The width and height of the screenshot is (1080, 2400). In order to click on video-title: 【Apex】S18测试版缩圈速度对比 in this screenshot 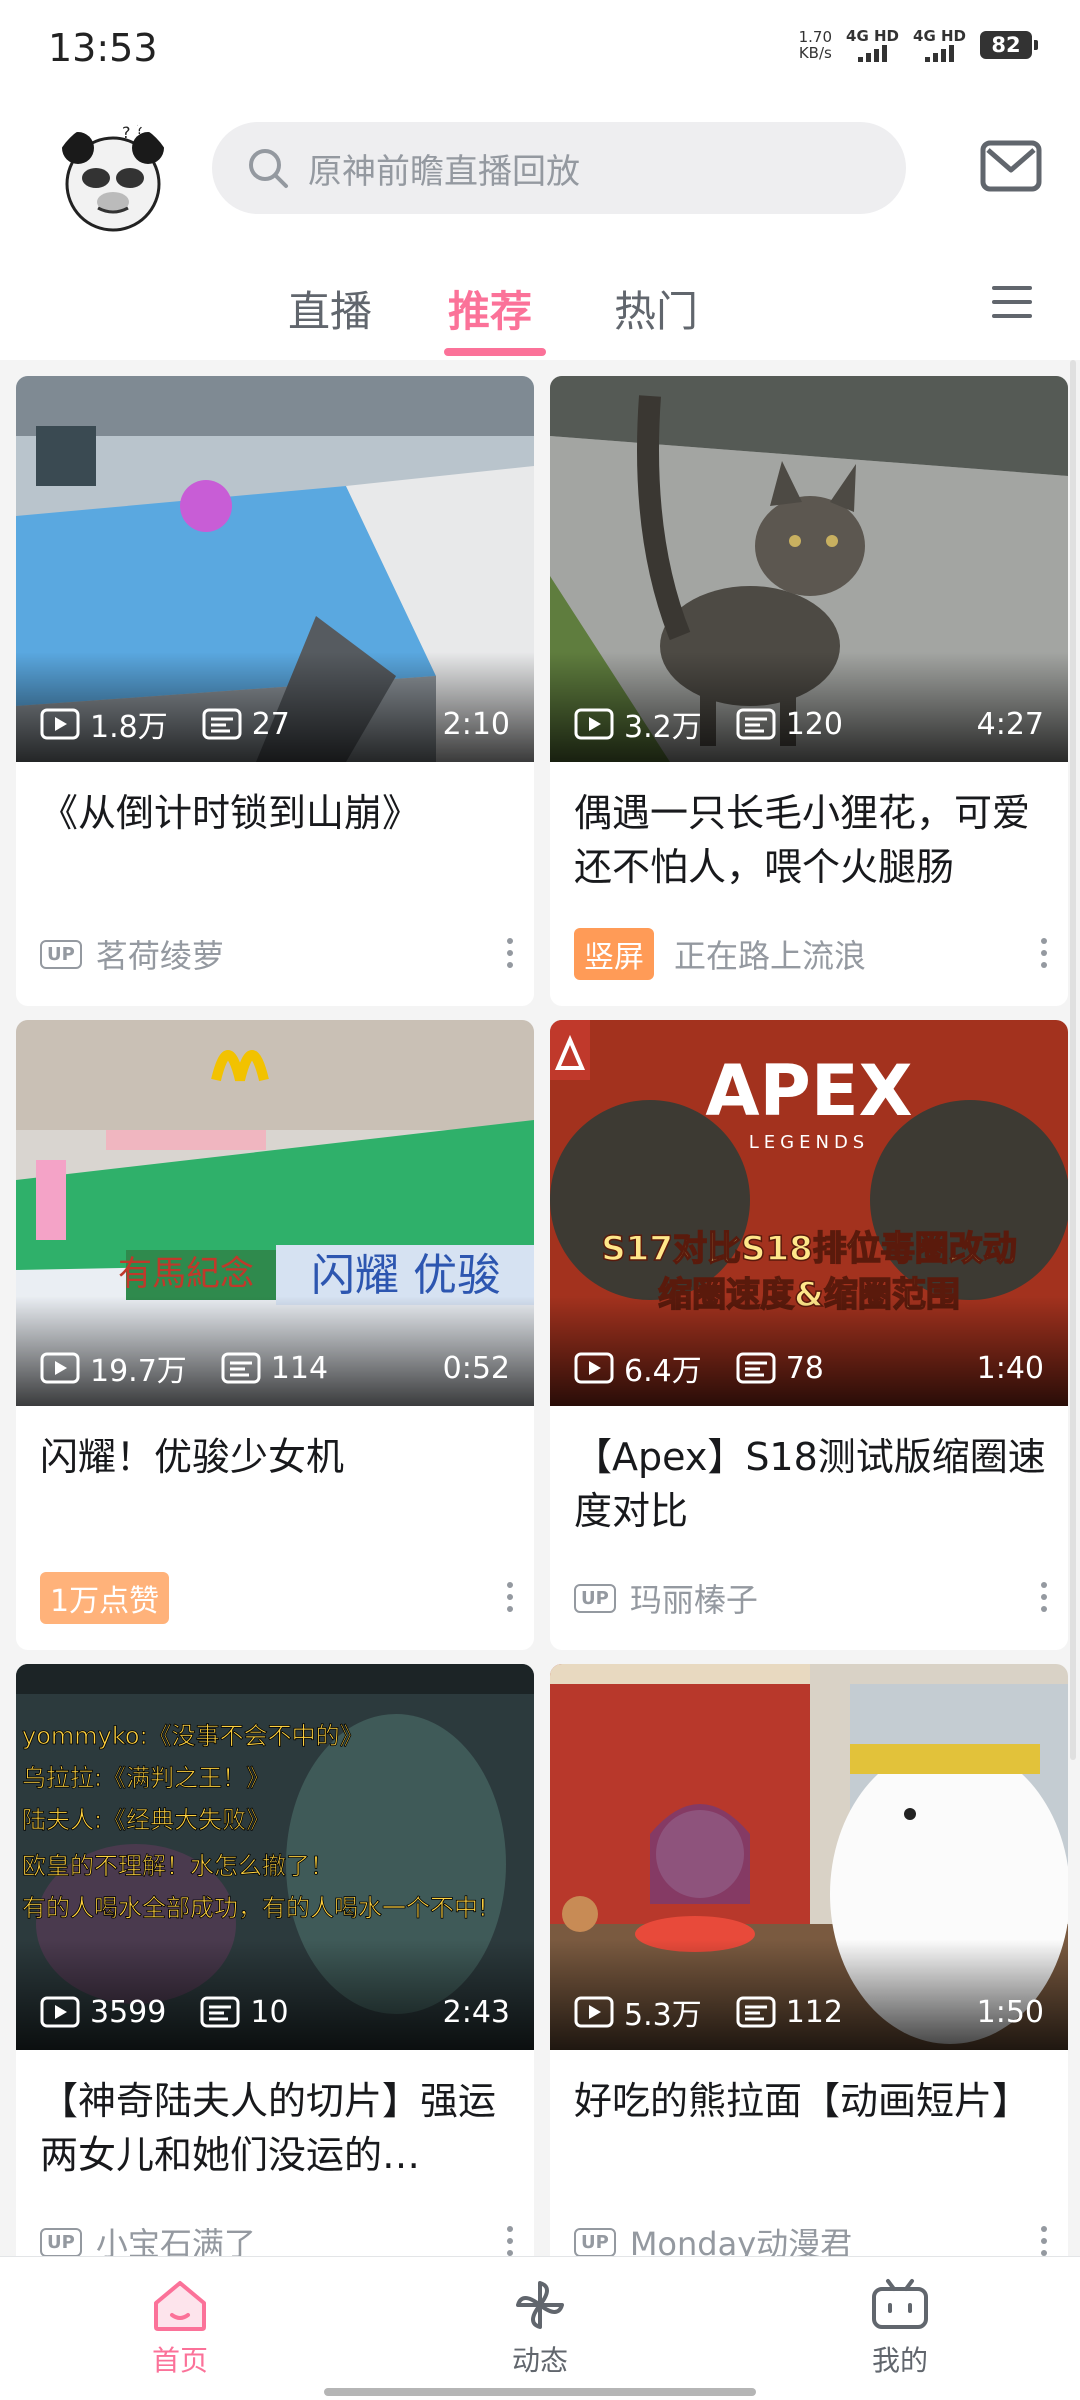, I will do `click(812, 1484)`.